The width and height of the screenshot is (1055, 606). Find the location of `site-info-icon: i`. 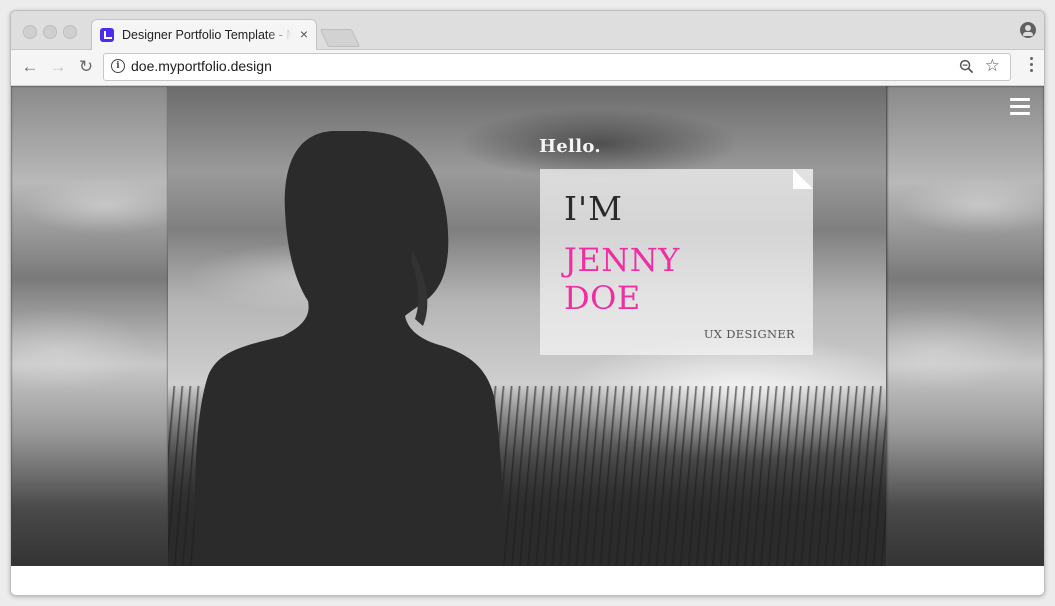

site-info-icon: i is located at coordinates (118, 66).